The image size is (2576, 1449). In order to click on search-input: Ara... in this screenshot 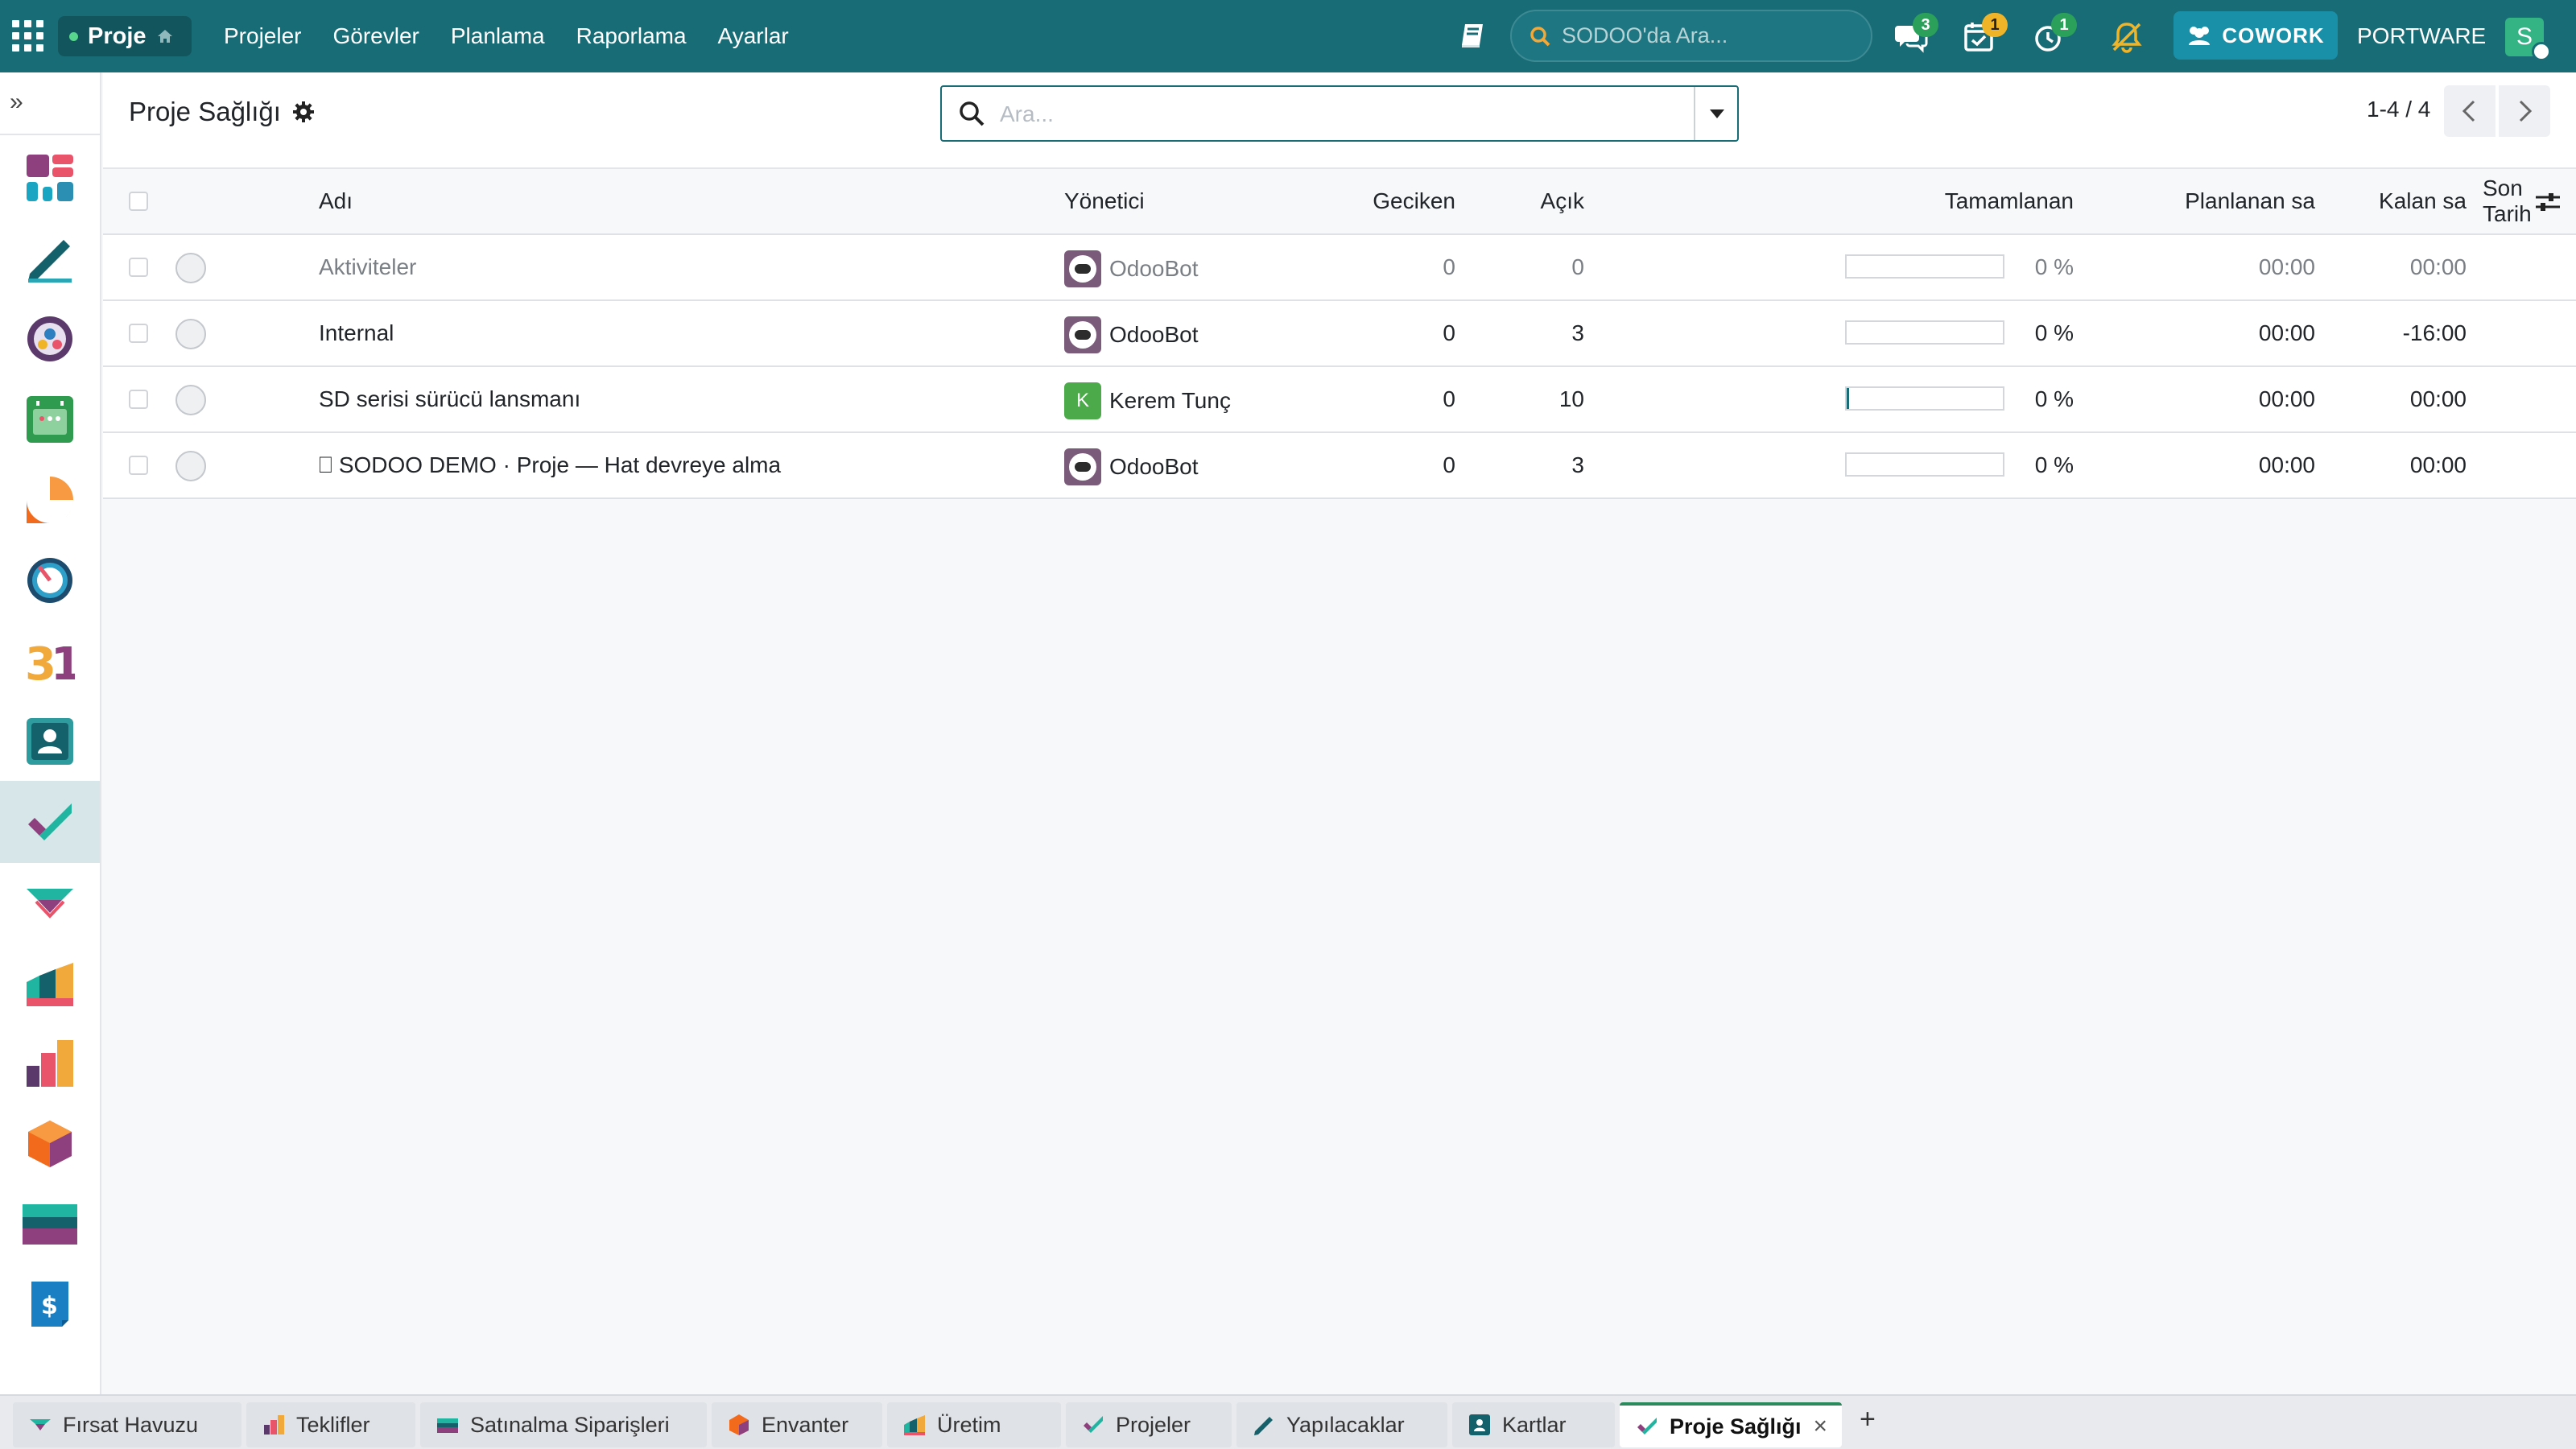, I will do `click(1027, 114)`.